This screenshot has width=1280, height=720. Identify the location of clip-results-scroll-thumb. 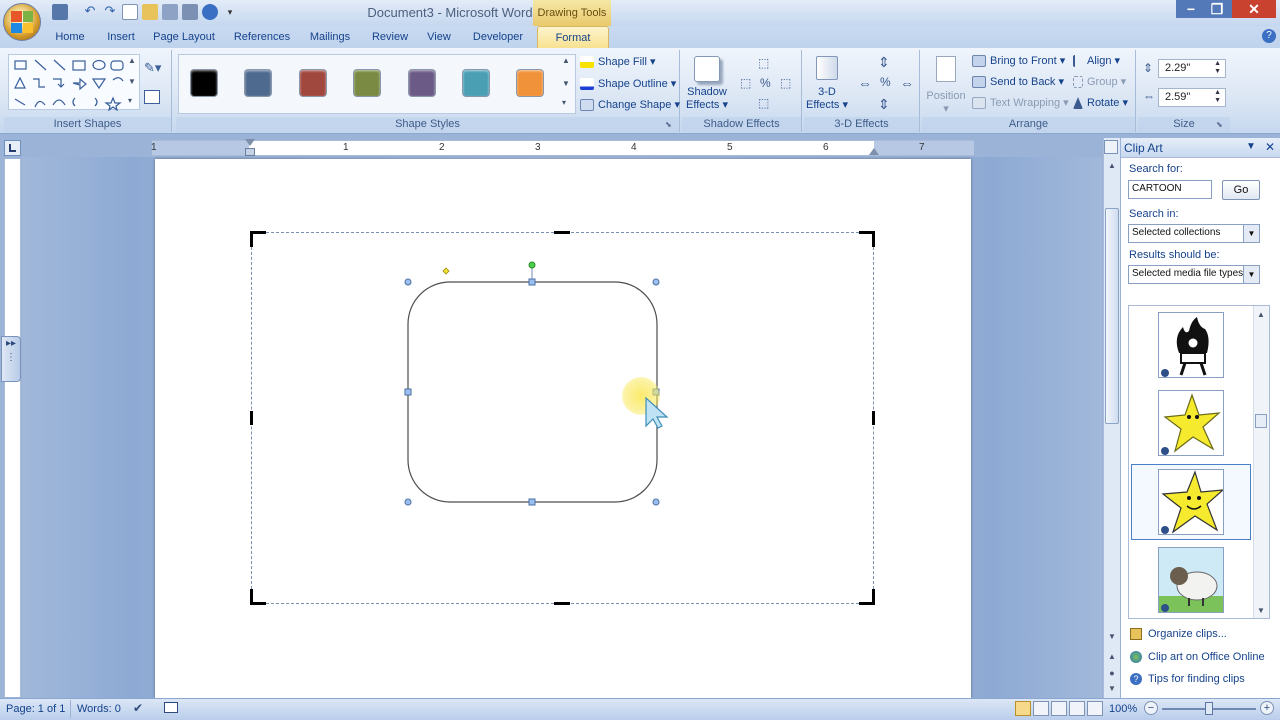
(1261, 421).